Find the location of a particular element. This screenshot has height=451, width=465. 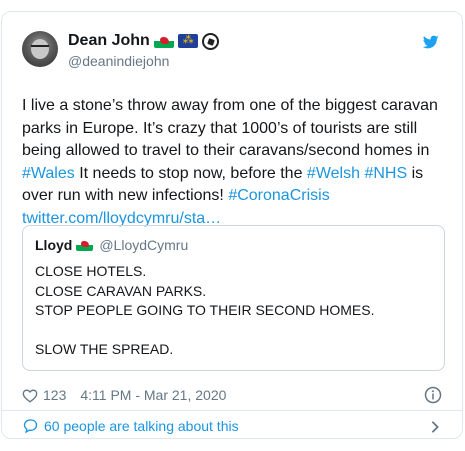

football-icon is located at coordinates (210, 41).